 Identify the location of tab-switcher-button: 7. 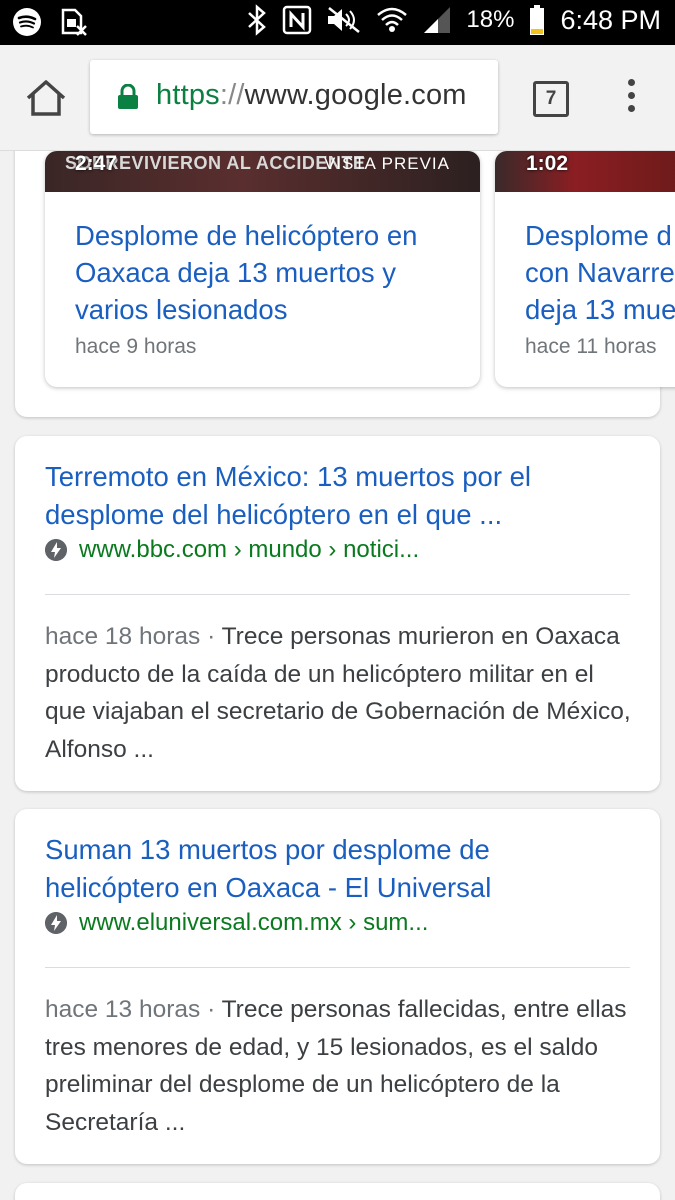
(551, 99).